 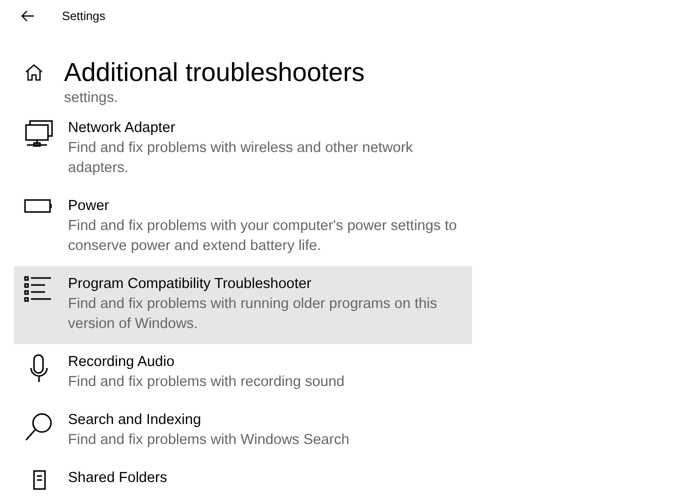 I want to click on battery-icon, so click(x=39, y=206).